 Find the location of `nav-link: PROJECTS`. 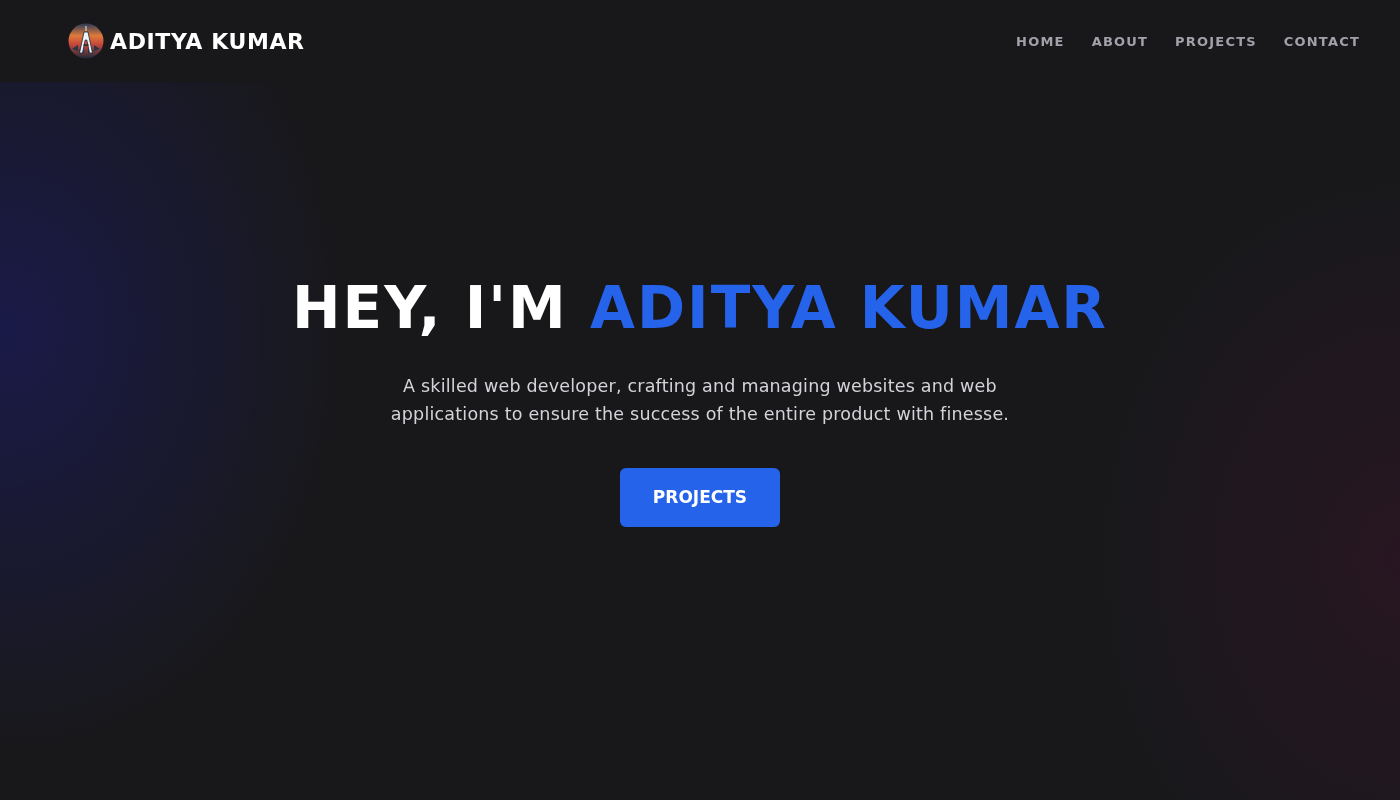

nav-link: PROJECTS is located at coordinates (1216, 41).